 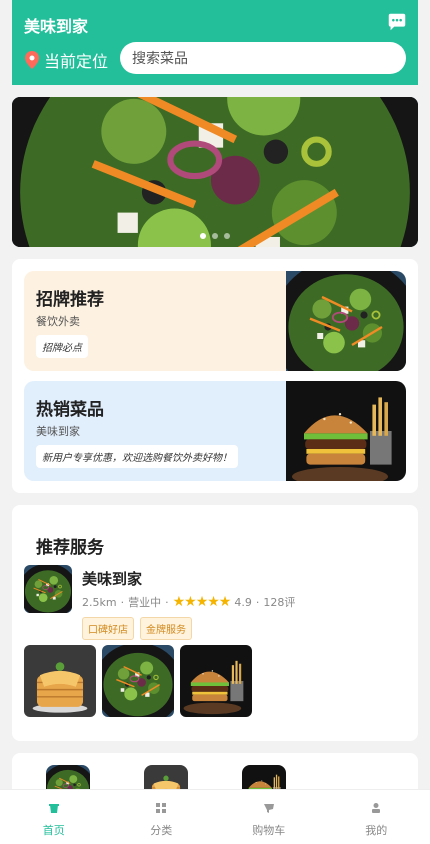 I want to click on tab-label: 我的, so click(x=376, y=830).